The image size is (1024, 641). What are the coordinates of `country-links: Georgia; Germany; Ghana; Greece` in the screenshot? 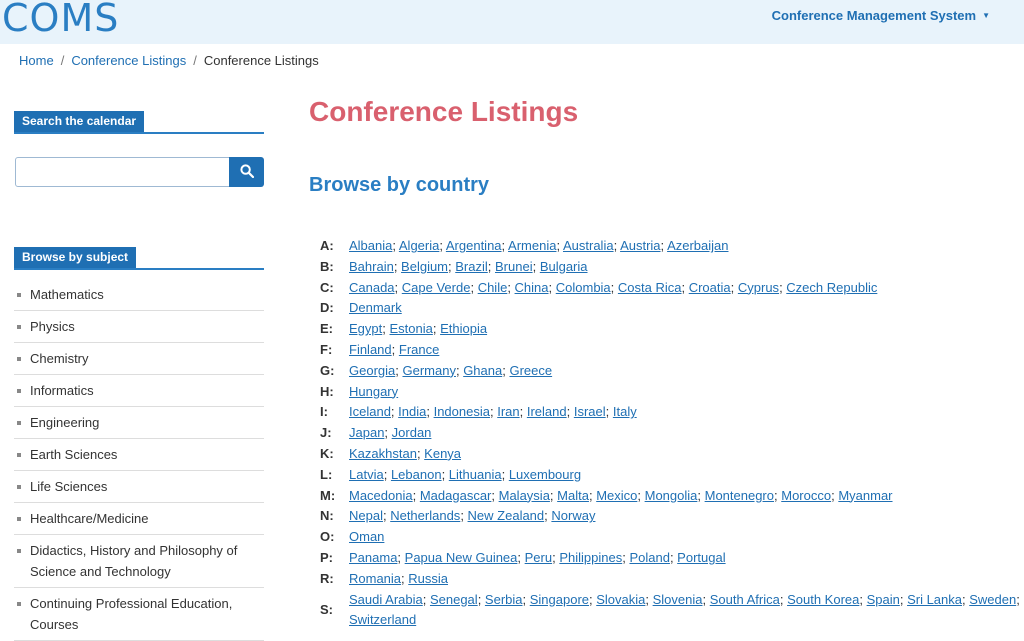 It's located at (684, 371).